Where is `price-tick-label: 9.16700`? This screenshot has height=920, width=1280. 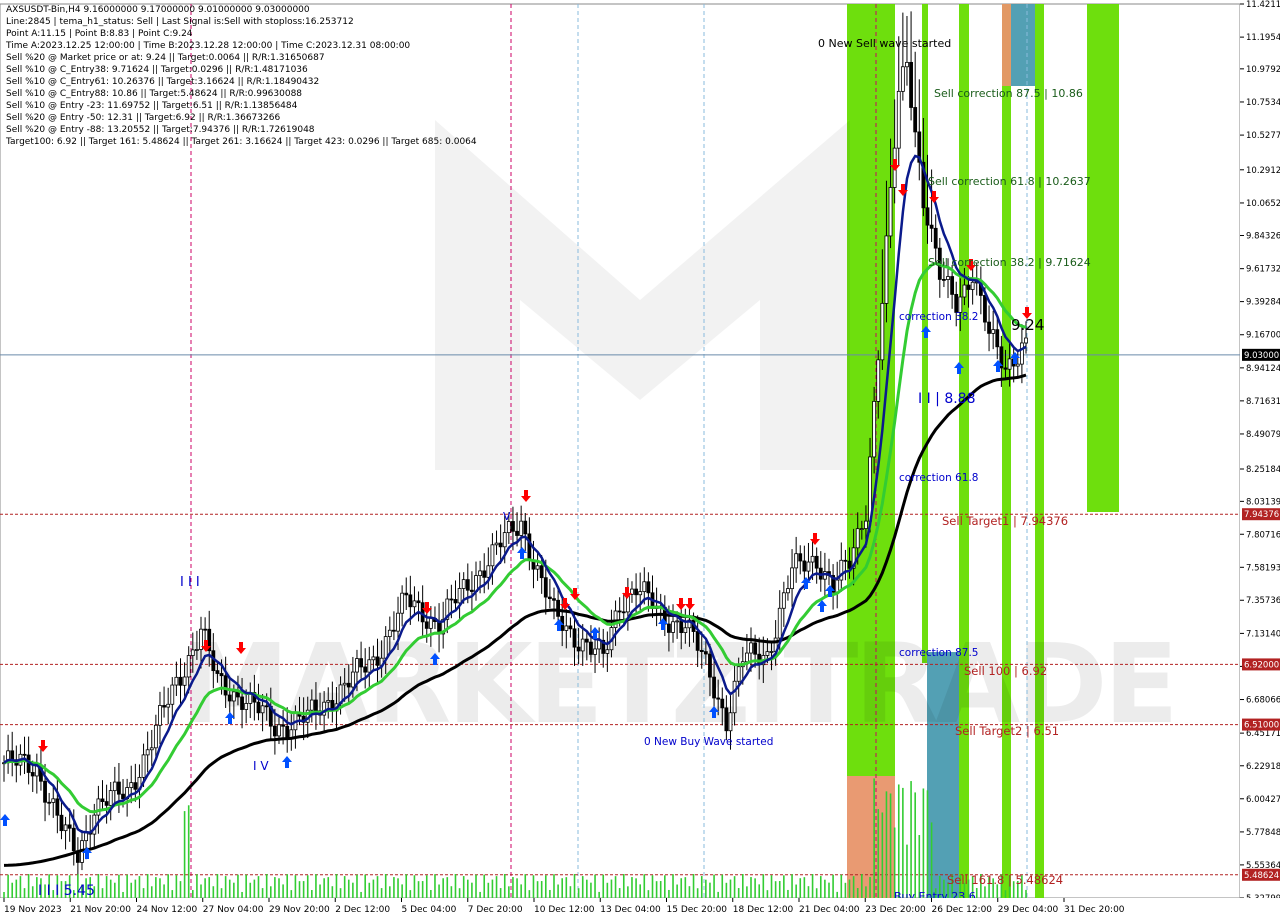 price-tick-label: 9.16700 is located at coordinates (1263, 336).